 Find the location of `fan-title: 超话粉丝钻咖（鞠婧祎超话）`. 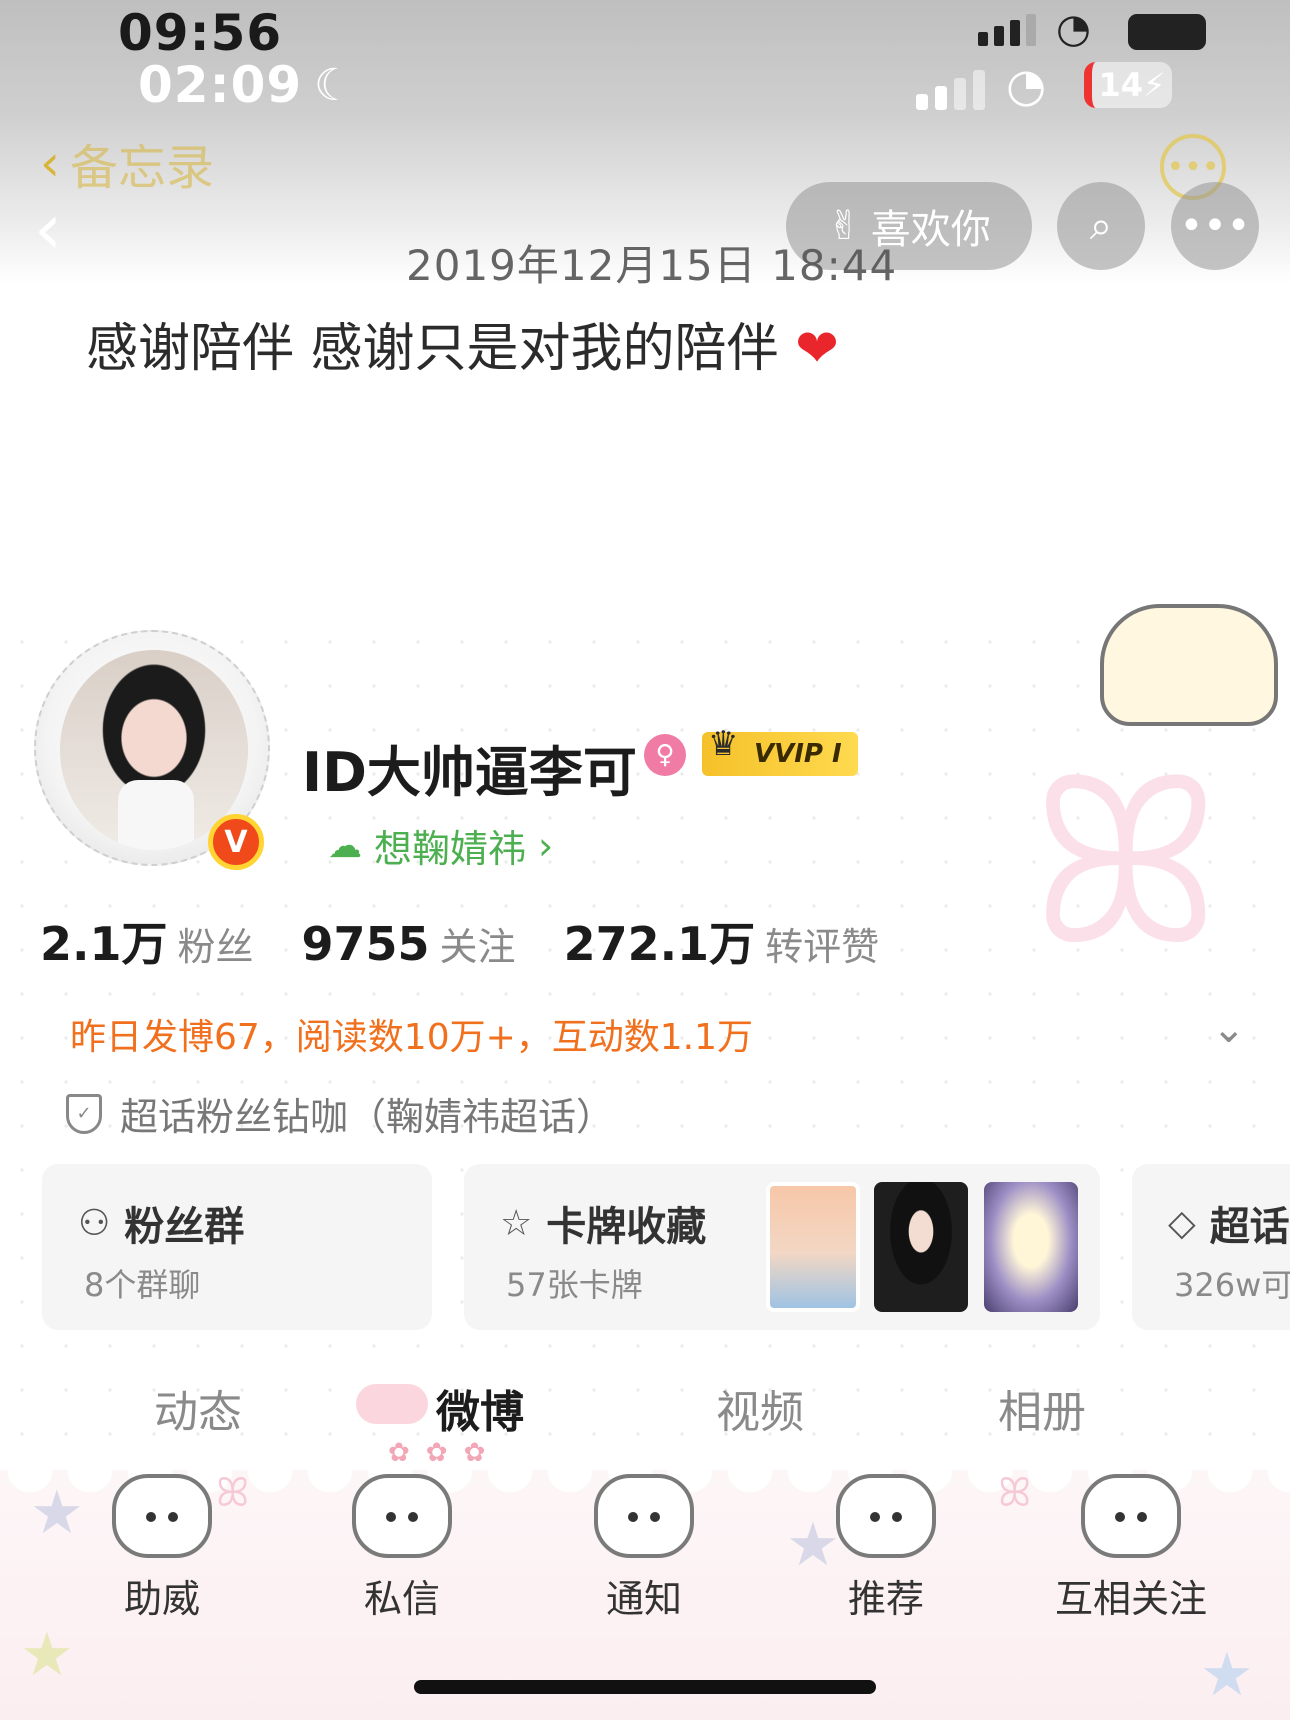

fan-title: 超话粉丝钻咖（鞠婧祎超话） is located at coordinates (367, 1117).